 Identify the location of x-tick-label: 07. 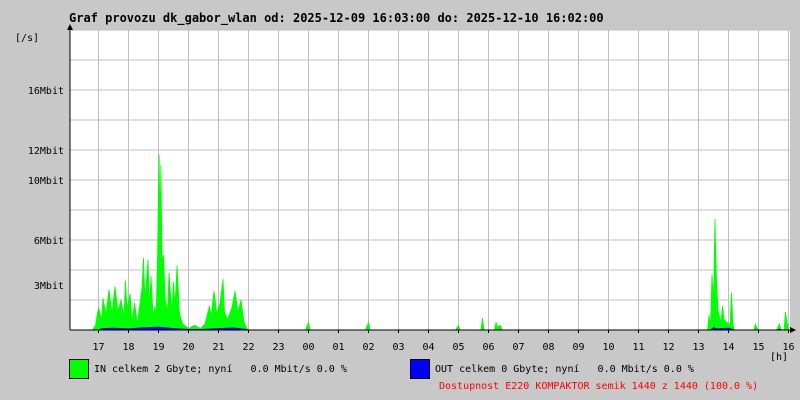
(518, 347).